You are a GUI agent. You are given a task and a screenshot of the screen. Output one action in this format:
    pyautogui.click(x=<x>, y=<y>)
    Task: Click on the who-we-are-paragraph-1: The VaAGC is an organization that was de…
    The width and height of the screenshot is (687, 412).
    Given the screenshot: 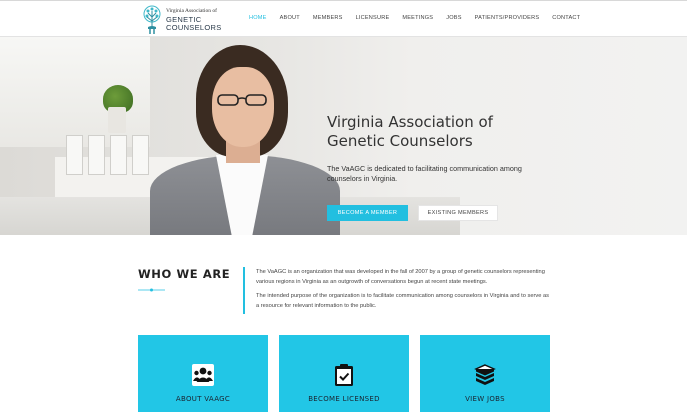 What is the action you would take?
    pyautogui.click(x=400, y=277)
    